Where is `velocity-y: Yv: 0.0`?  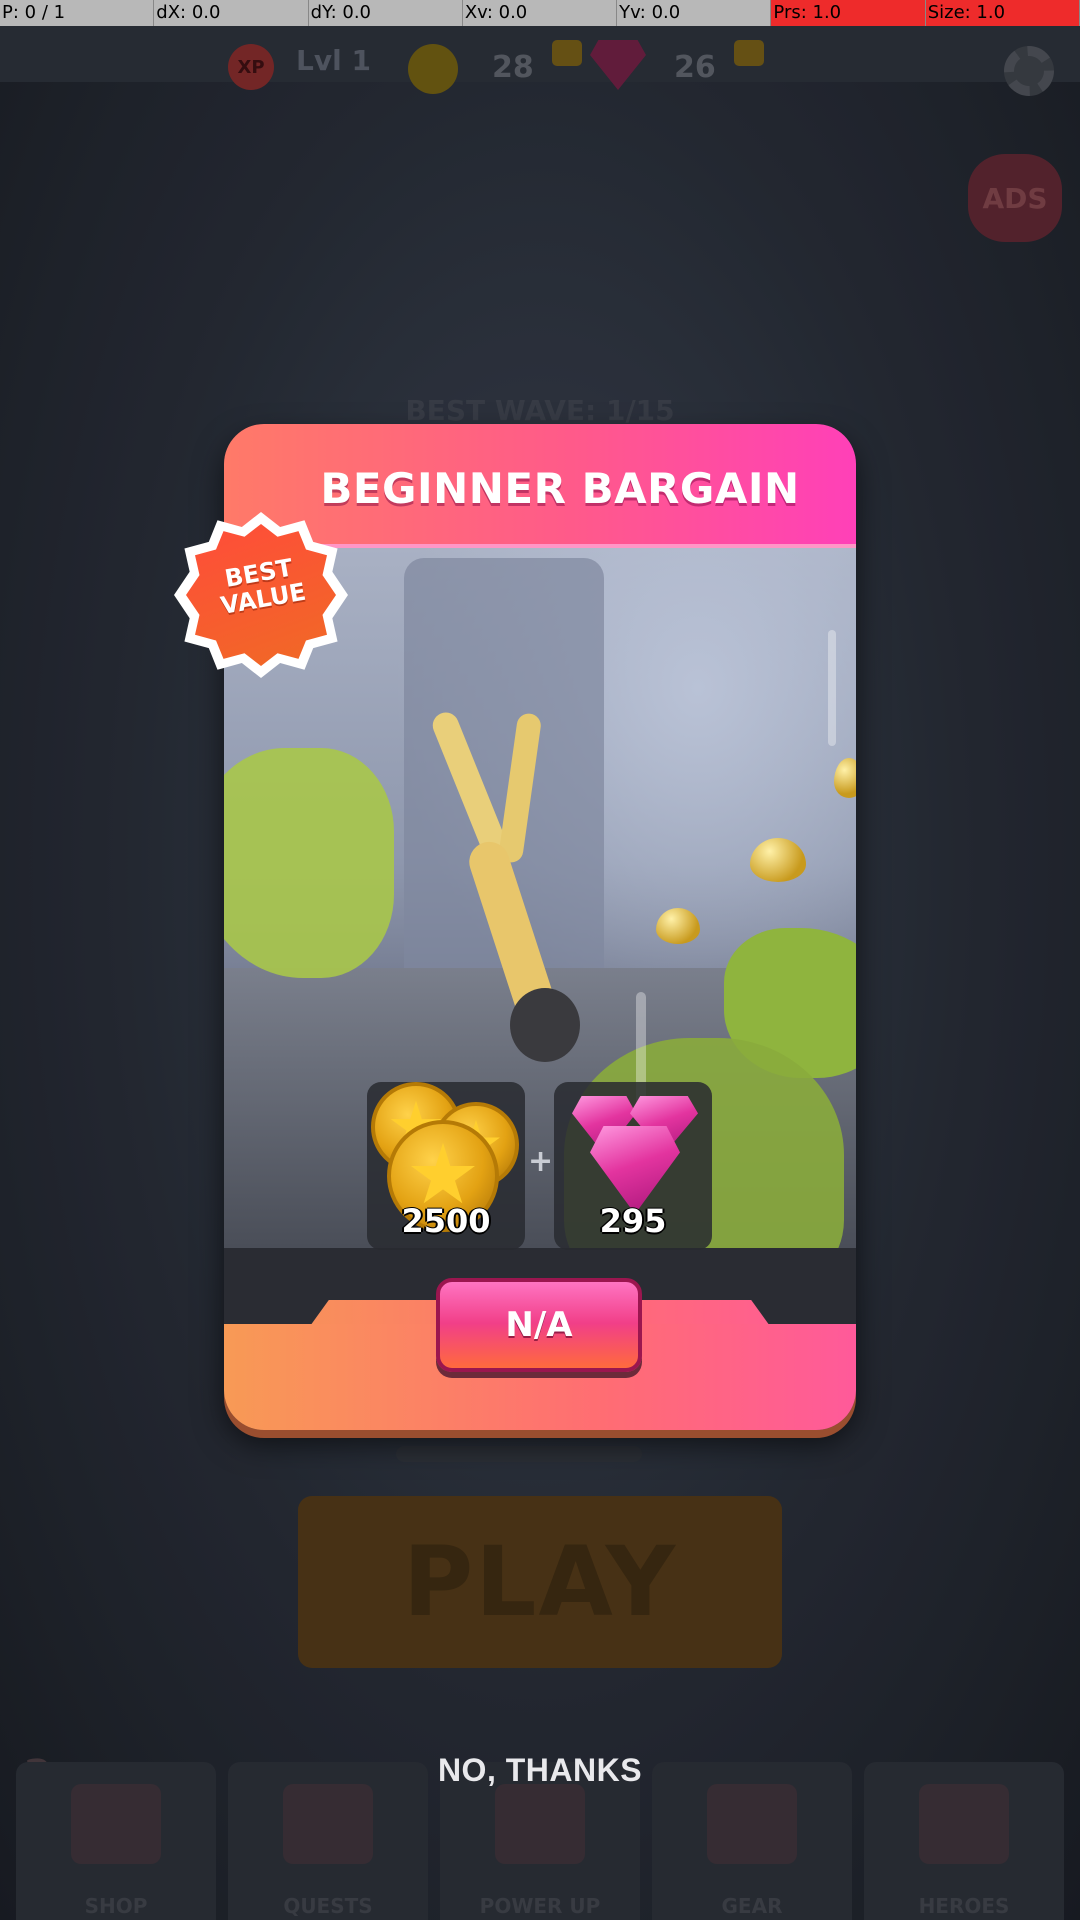 velocity-y: Yv: 0.0 is located at coordinates (694, 13).